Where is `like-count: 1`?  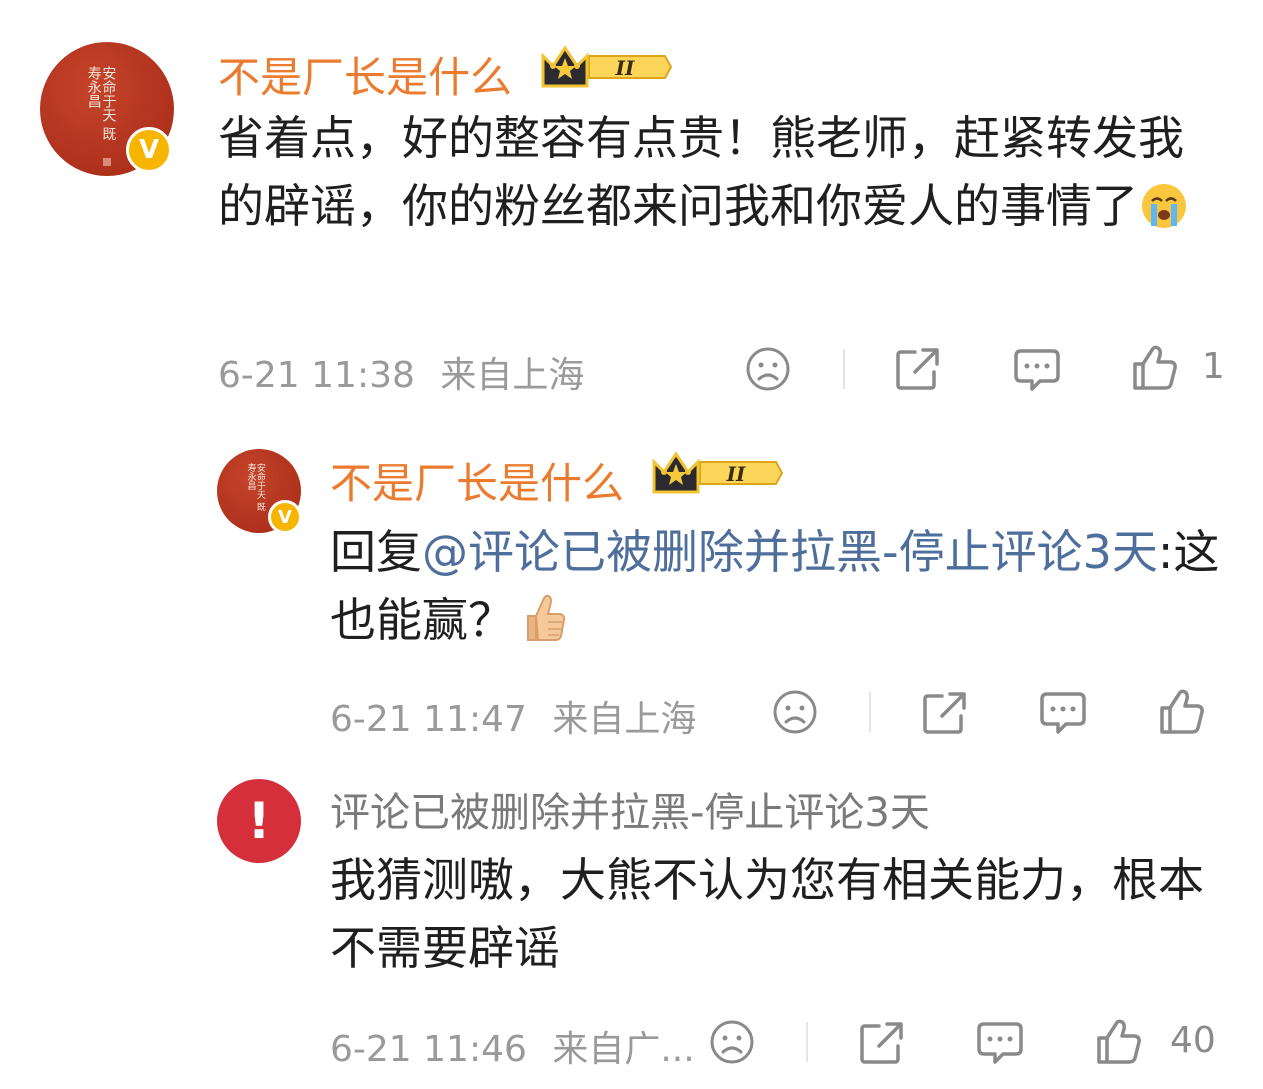
like-count: 1 is located at coordinates (1213, 366).